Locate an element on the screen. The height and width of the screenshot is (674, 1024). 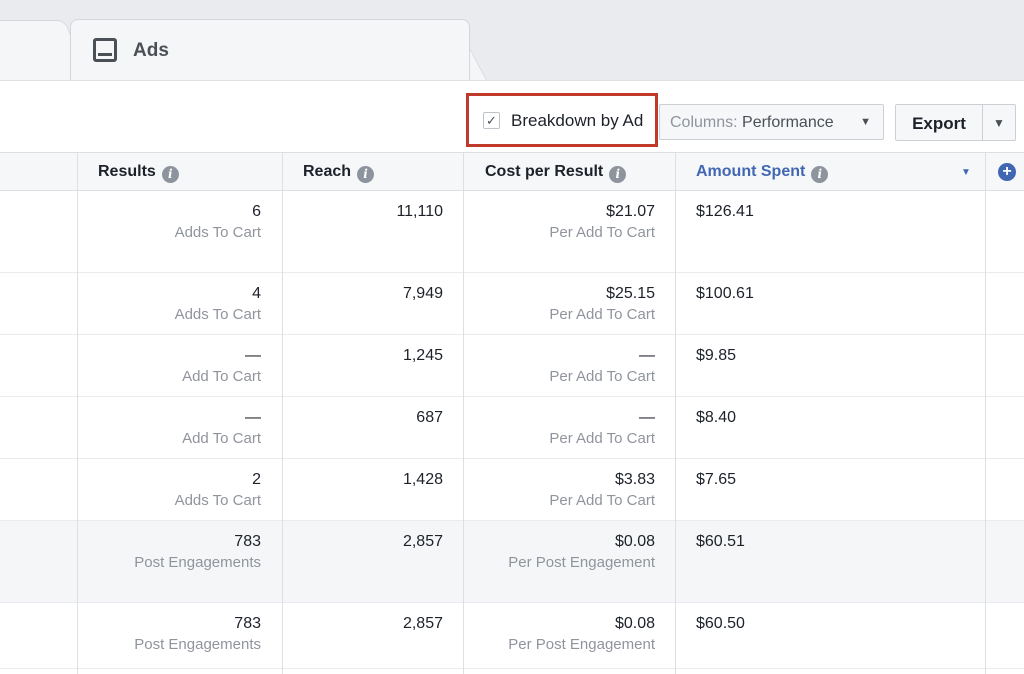
cost-per-result-value: $21.07 is located at coordinates (630, 211).